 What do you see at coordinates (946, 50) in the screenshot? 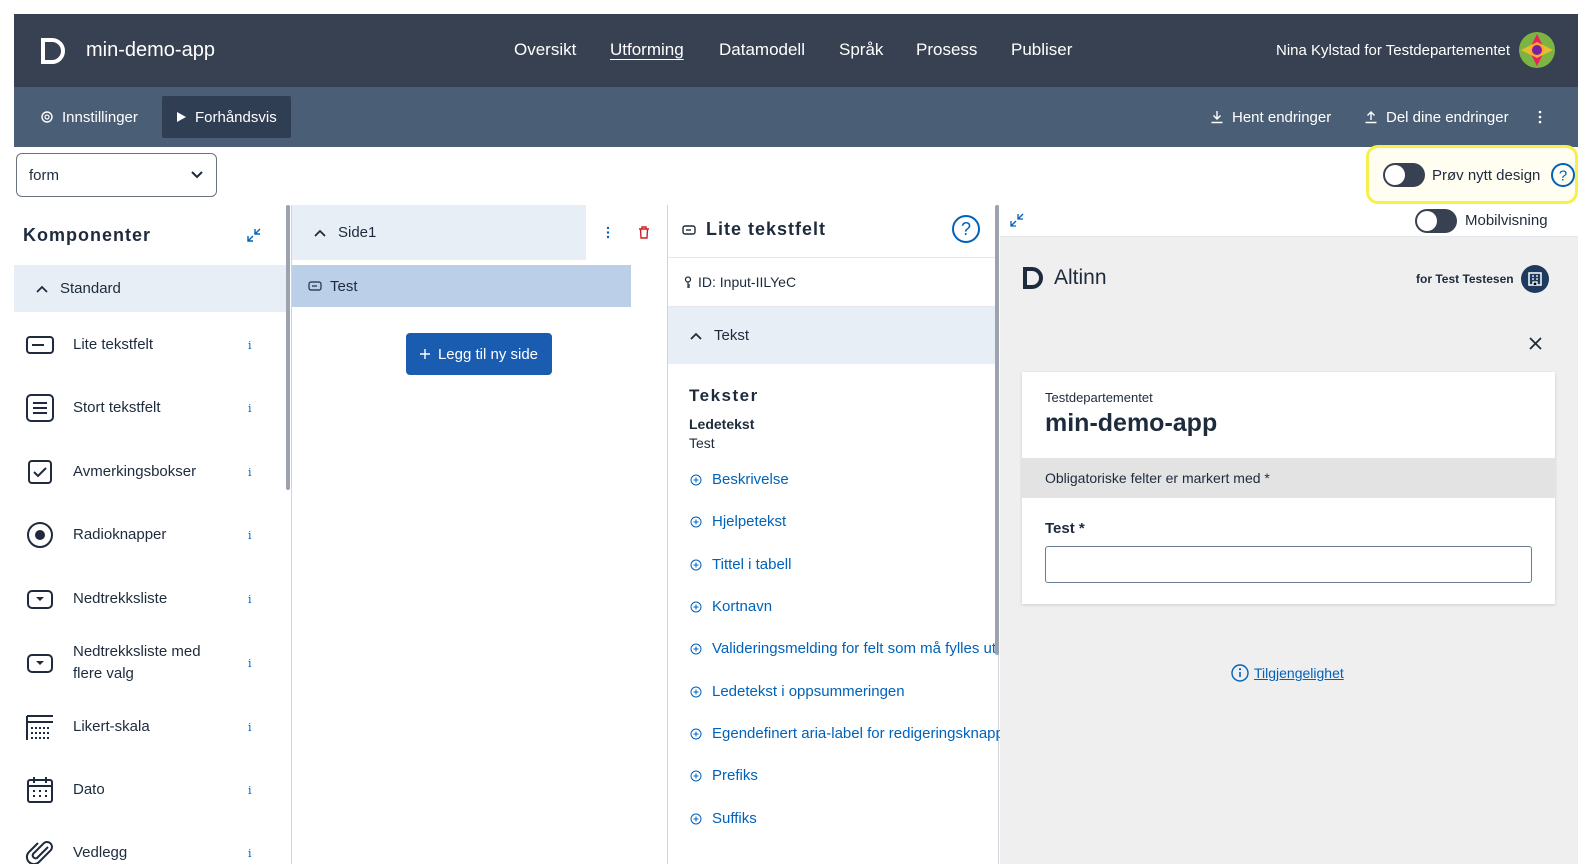
I see `nav-prosess: Prosess` at bounding box center [946, 50].